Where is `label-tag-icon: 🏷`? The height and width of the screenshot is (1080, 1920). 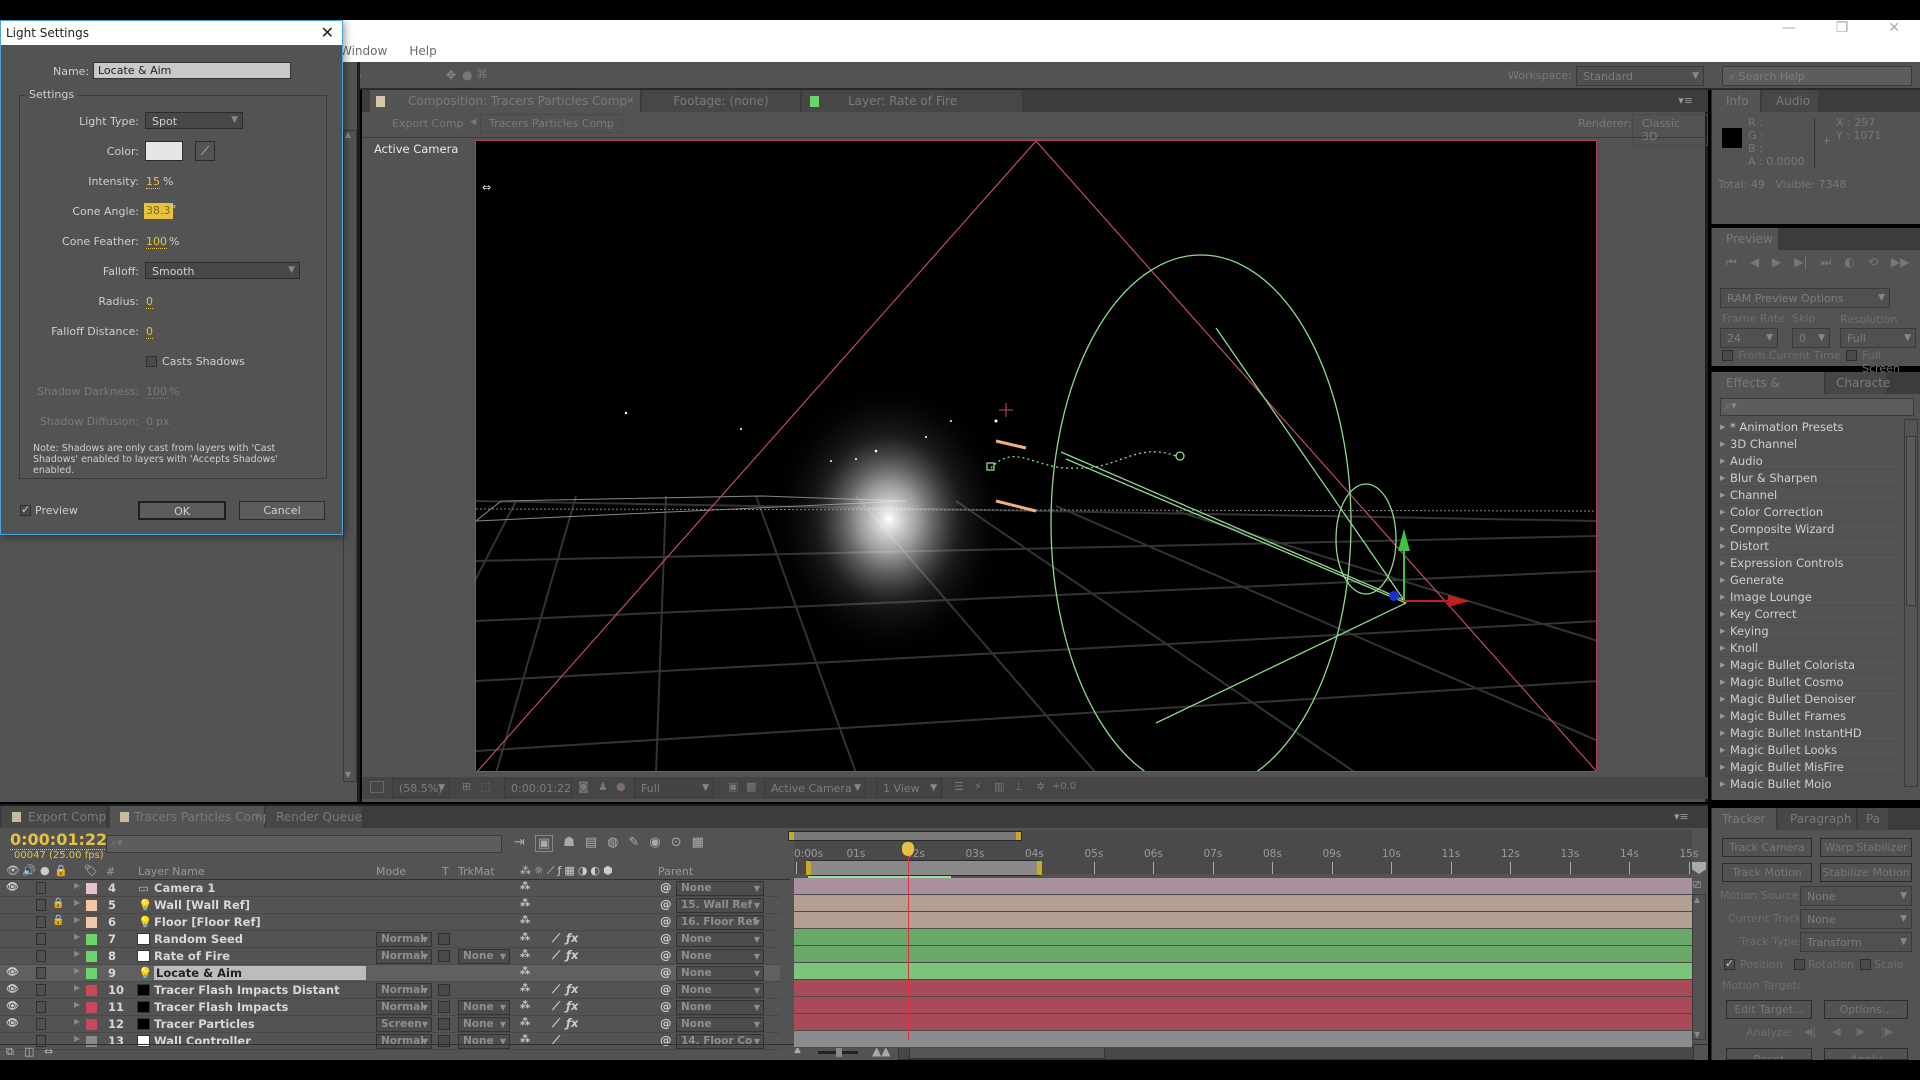
label-tag-icon: 🏷 is located at coordinates (91, 870).